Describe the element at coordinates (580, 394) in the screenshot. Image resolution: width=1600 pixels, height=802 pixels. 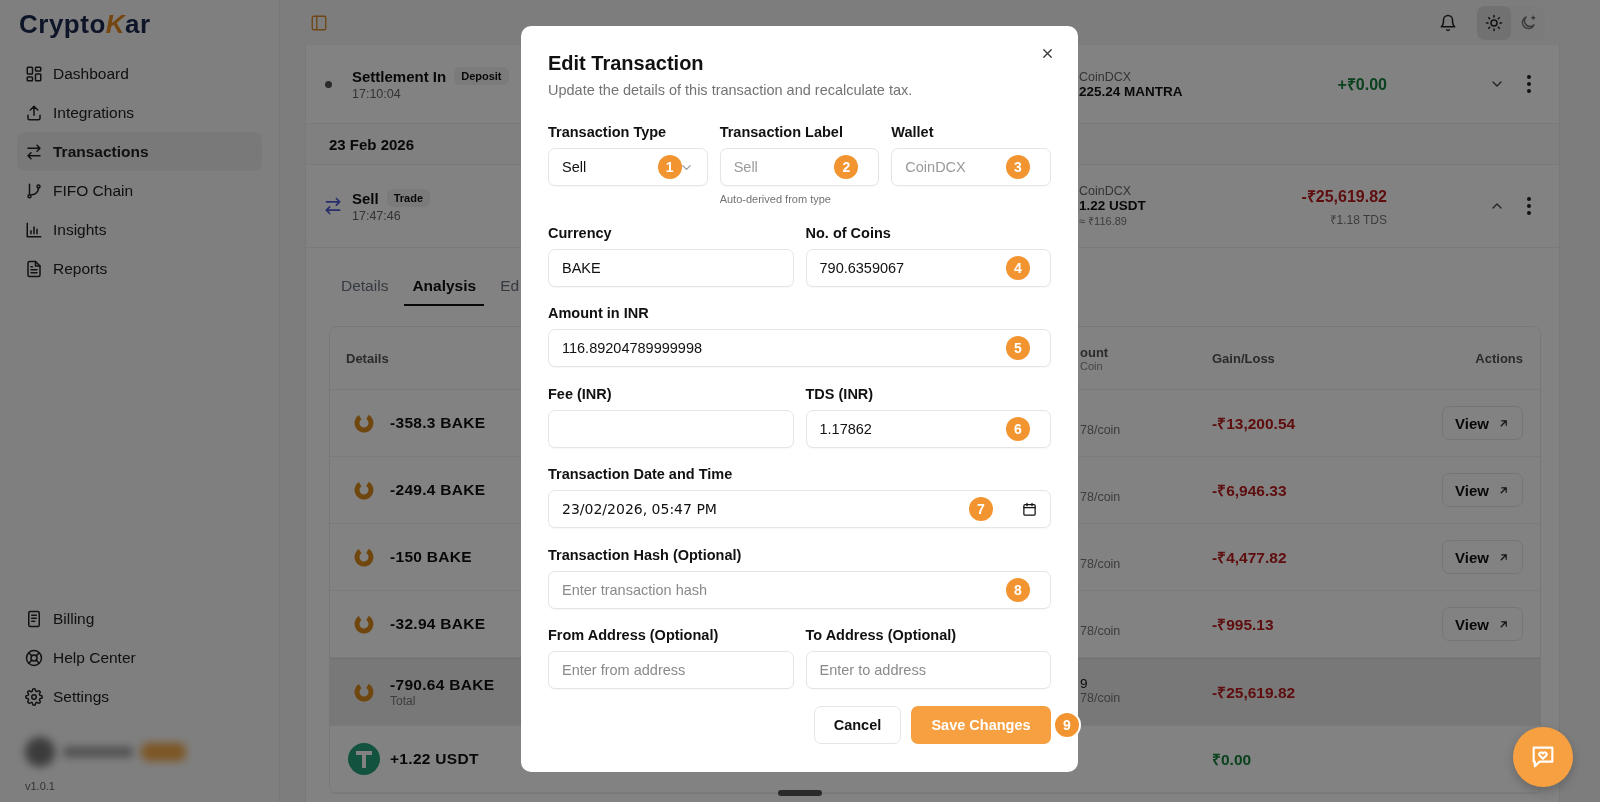
I see `field-label: Fee (INR)` at that location.